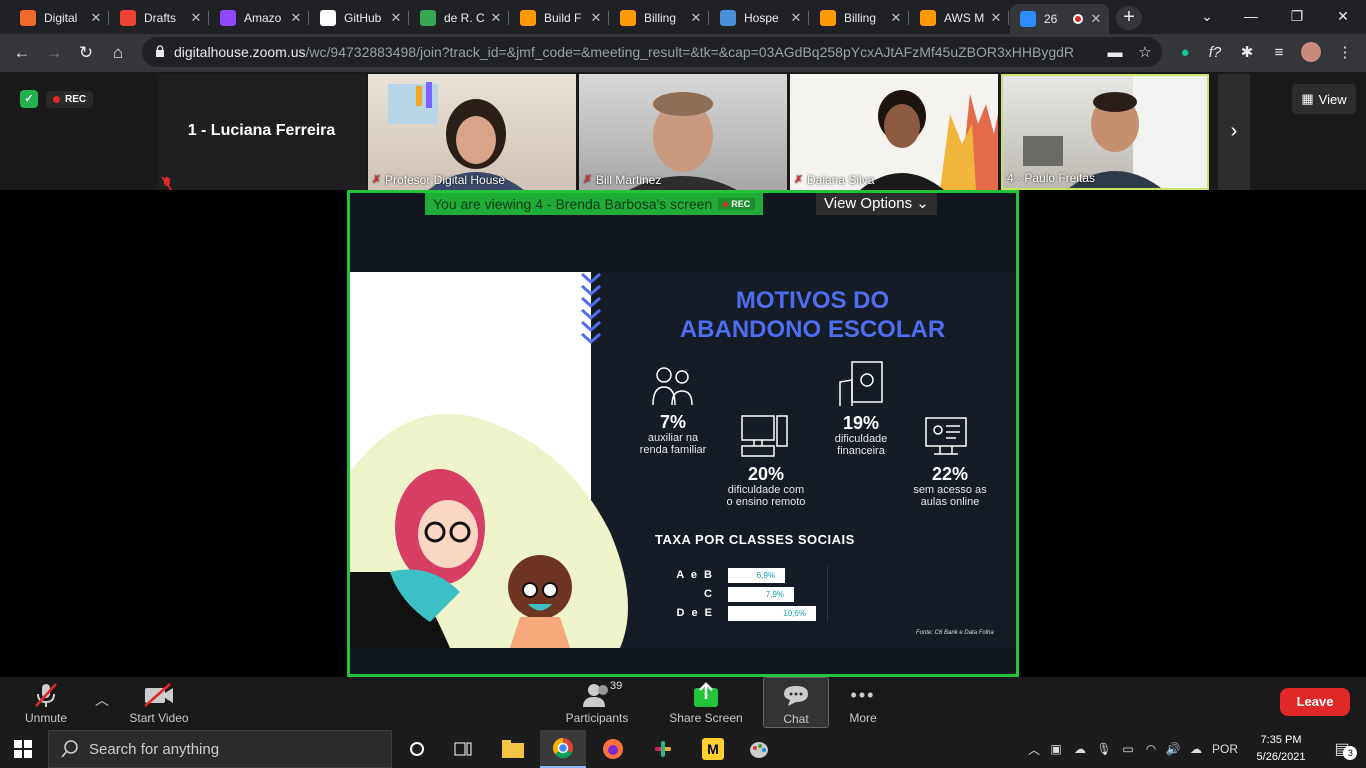 This screenshot has width=1366, height=768. I want to click on microphone-tray-icon: 🎙, so click(1104, 749).